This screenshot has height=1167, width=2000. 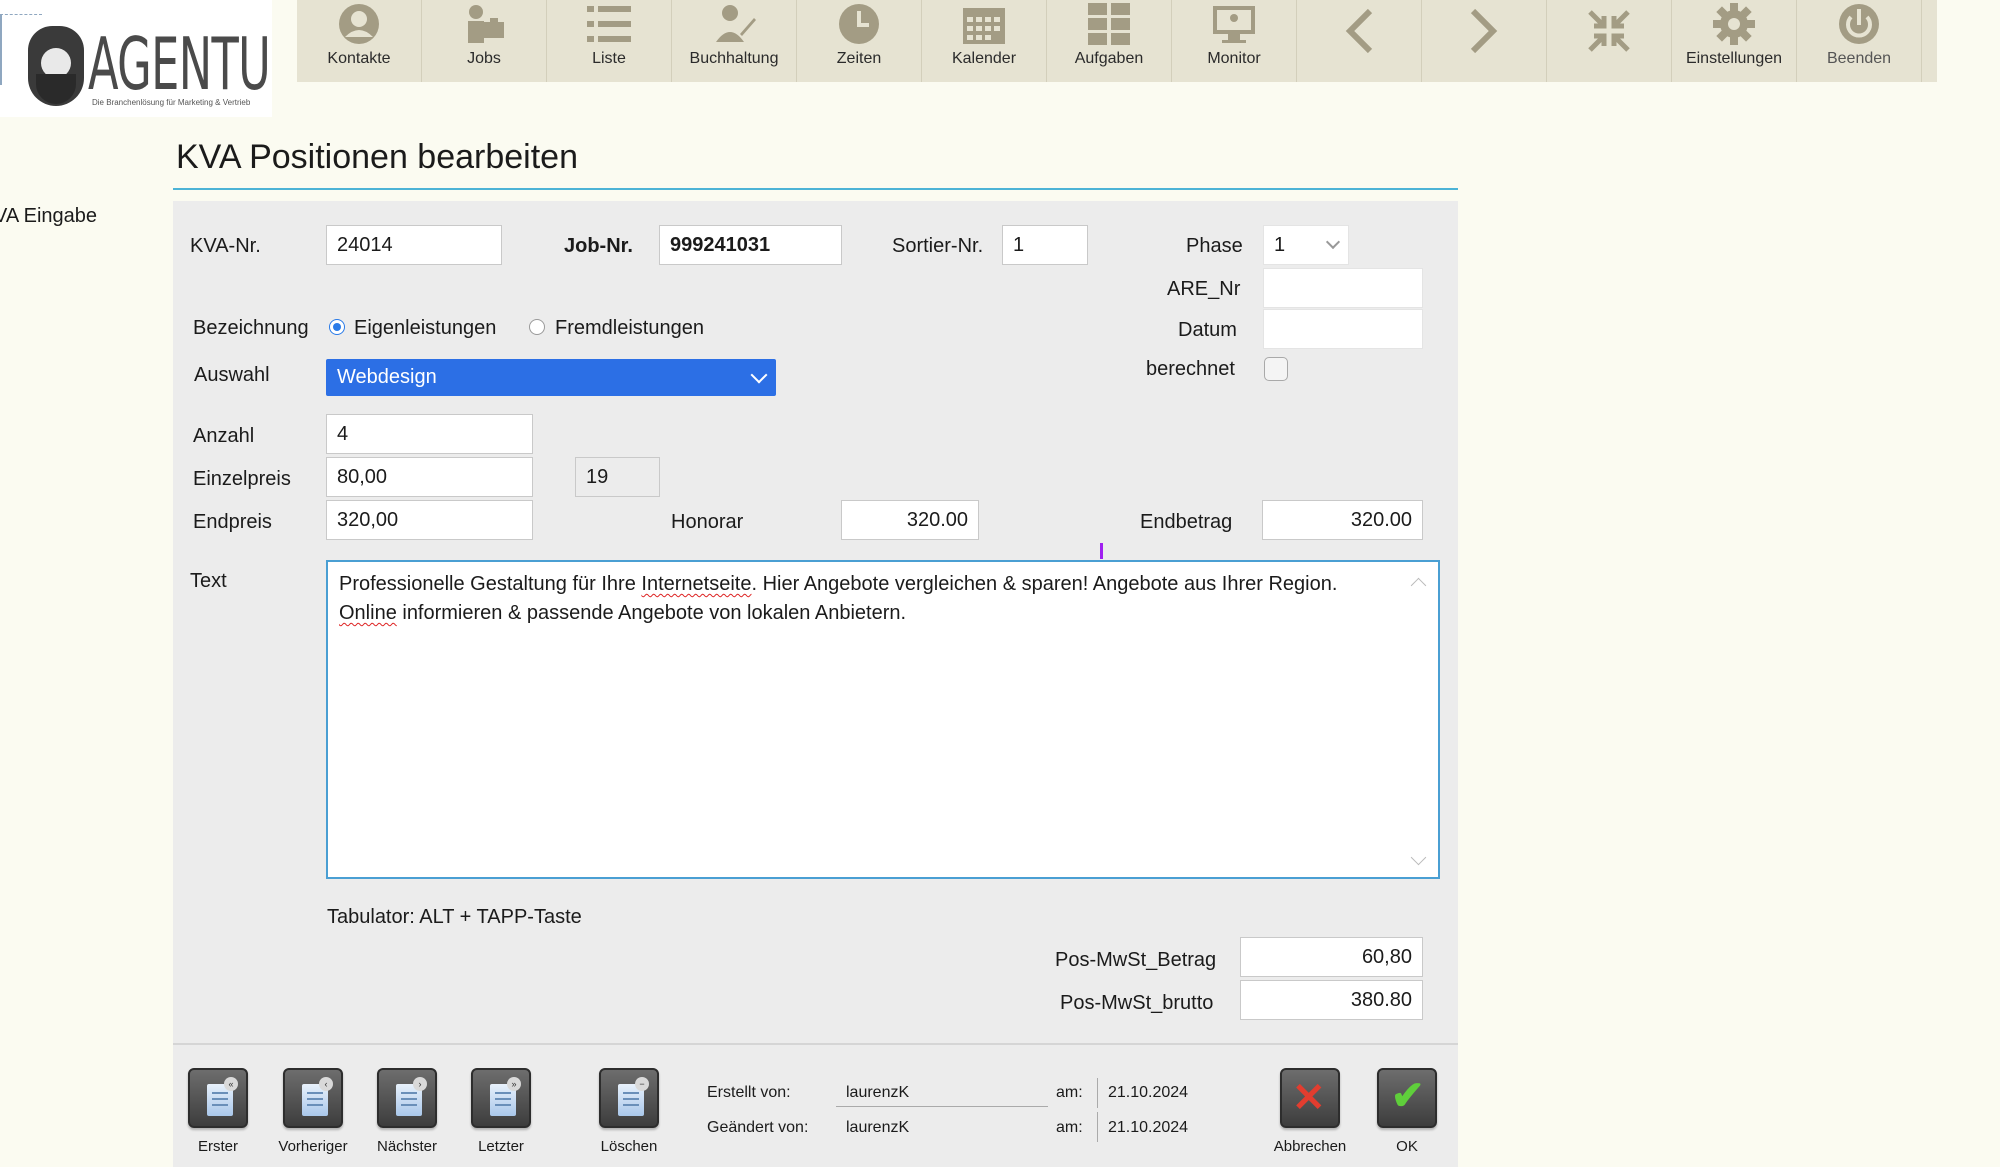 What do you see at coordinates (1186, 522) in the screenshot?
I see `endbetrag-label: Endbetrag` at bounding box center [1186, 522].